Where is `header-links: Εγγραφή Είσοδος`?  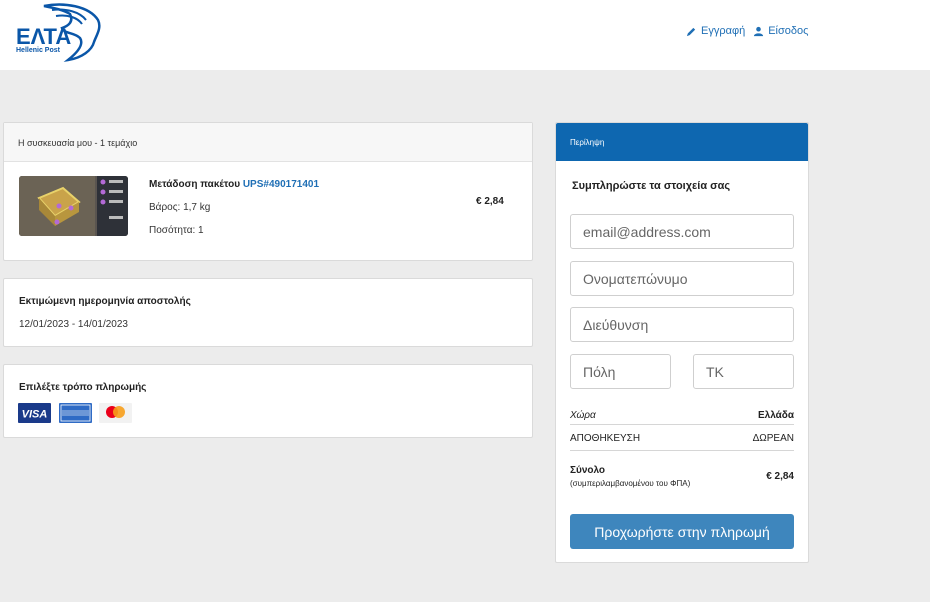 header-links: Εγγραφή Είσοδος is located at coordinates (747, 31).